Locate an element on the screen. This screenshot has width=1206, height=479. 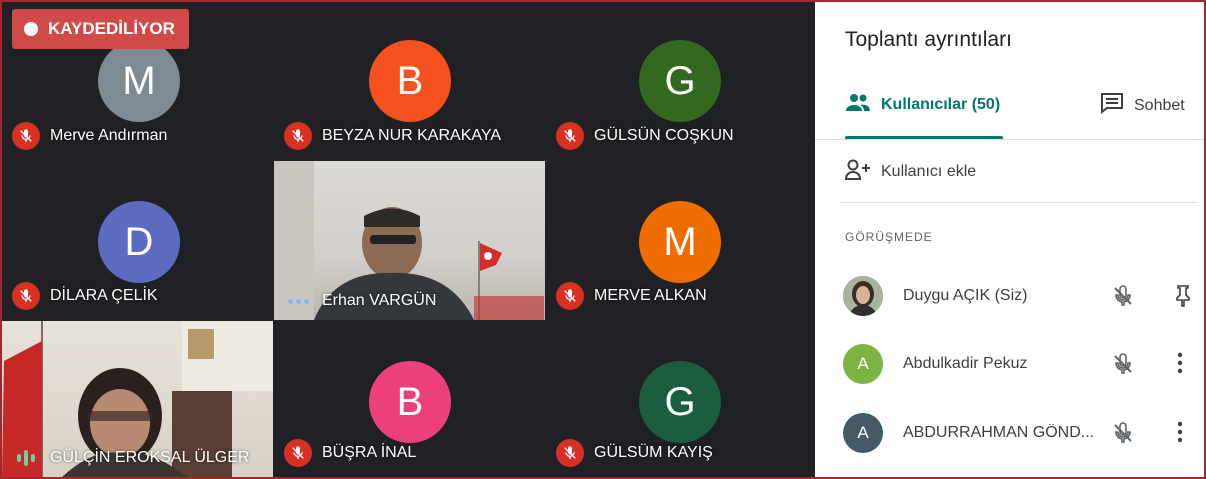
panel-title: Toplantı ayrıntıları is located at coordinates (928, 39).